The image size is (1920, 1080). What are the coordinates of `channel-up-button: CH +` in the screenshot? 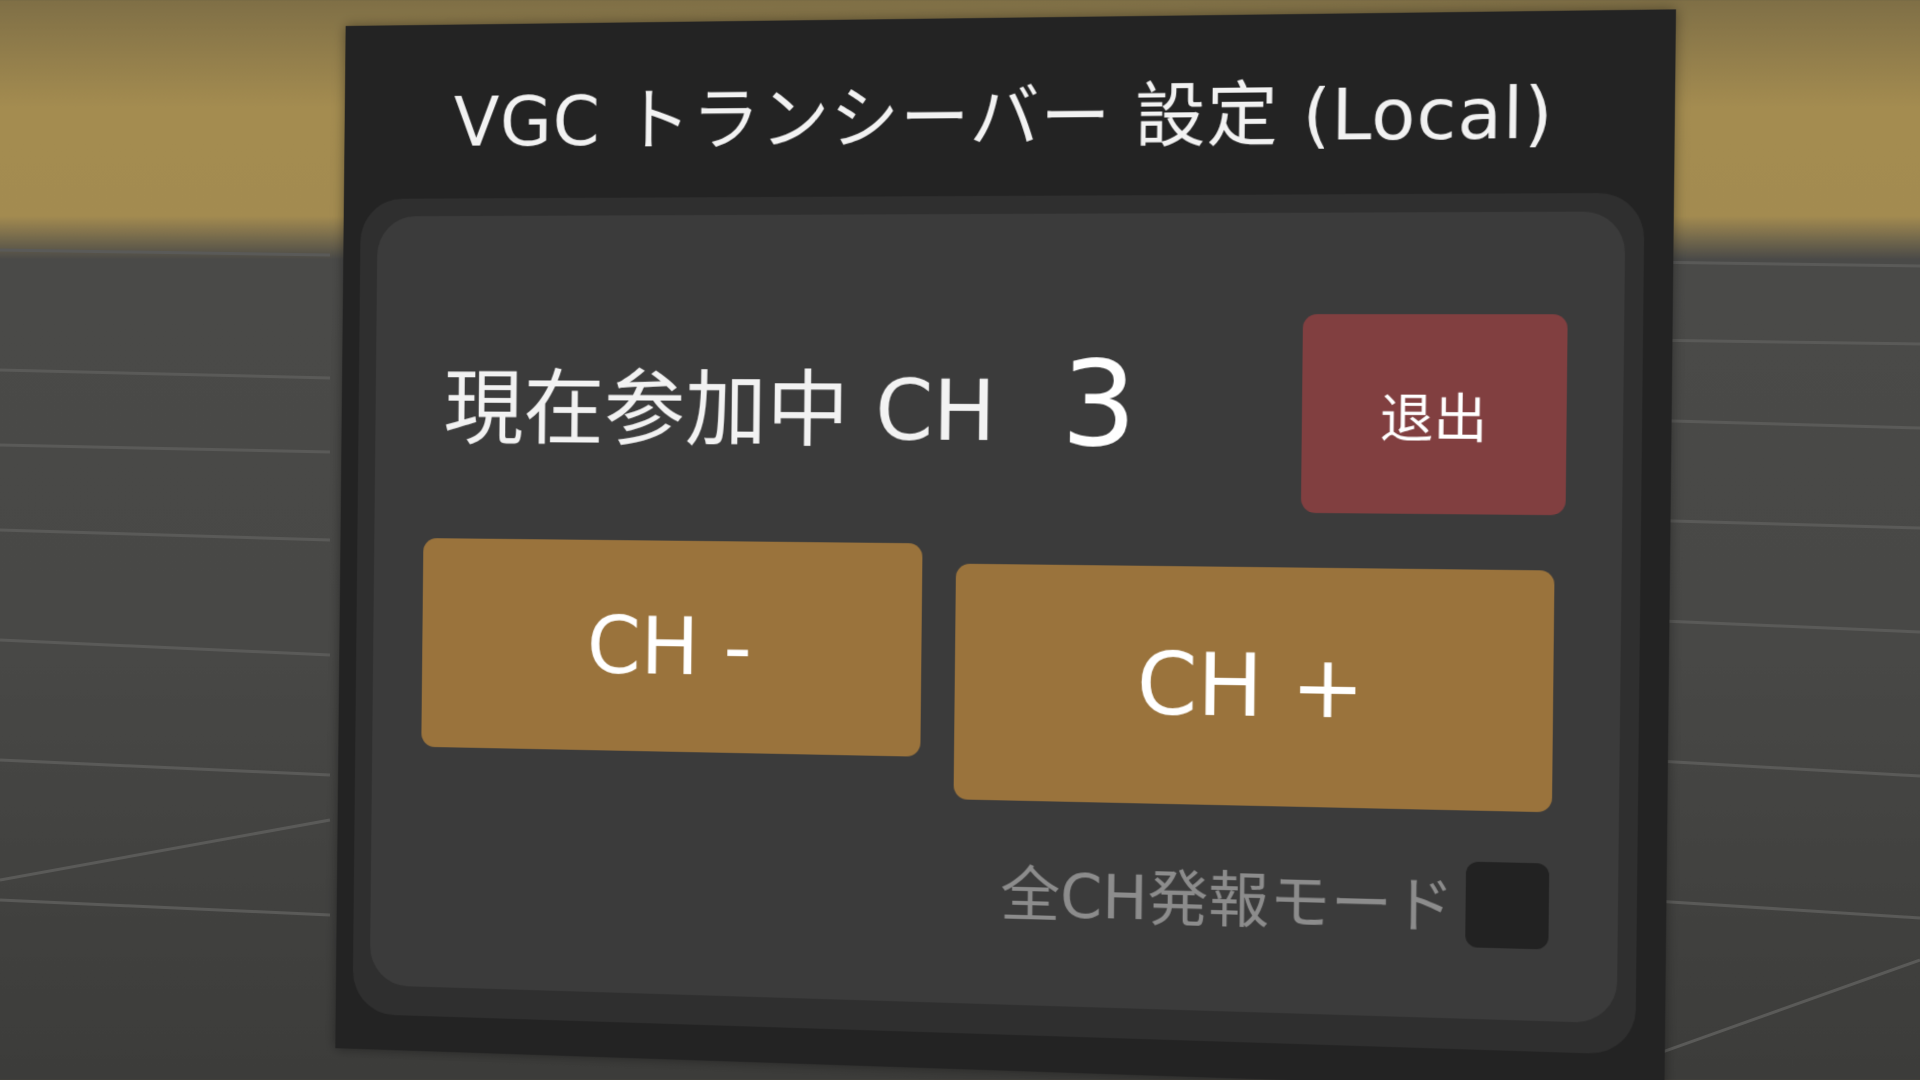 It's located at (1254, 688).